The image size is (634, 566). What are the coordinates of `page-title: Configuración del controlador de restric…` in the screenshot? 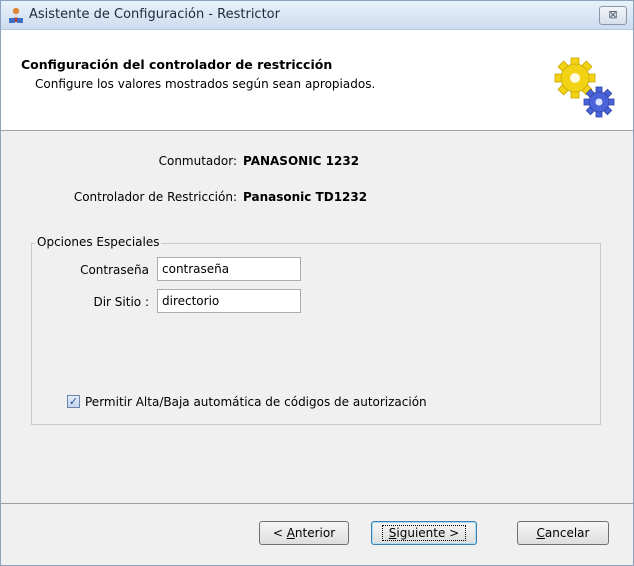 It's located at (177, 64).